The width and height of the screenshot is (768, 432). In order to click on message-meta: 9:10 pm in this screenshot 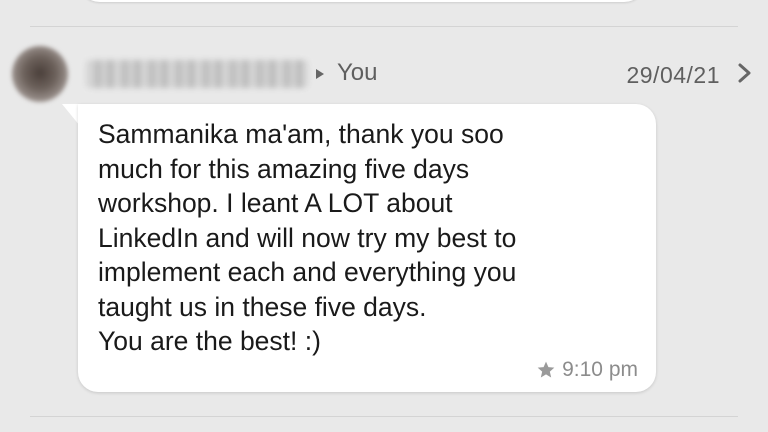, I will do `click(587, 370)`.